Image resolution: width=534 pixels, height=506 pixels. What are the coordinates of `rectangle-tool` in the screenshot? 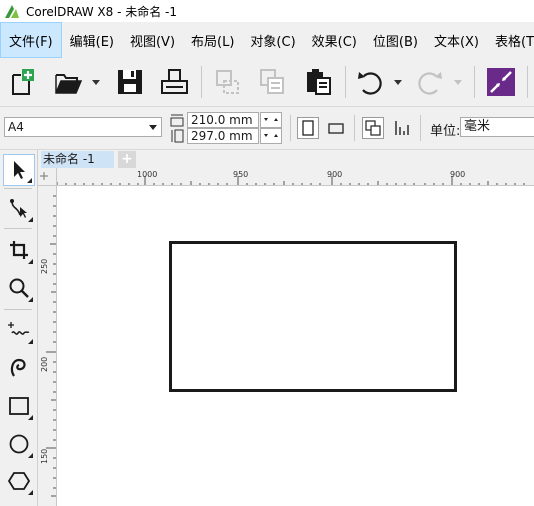 It's located at (19, 406).